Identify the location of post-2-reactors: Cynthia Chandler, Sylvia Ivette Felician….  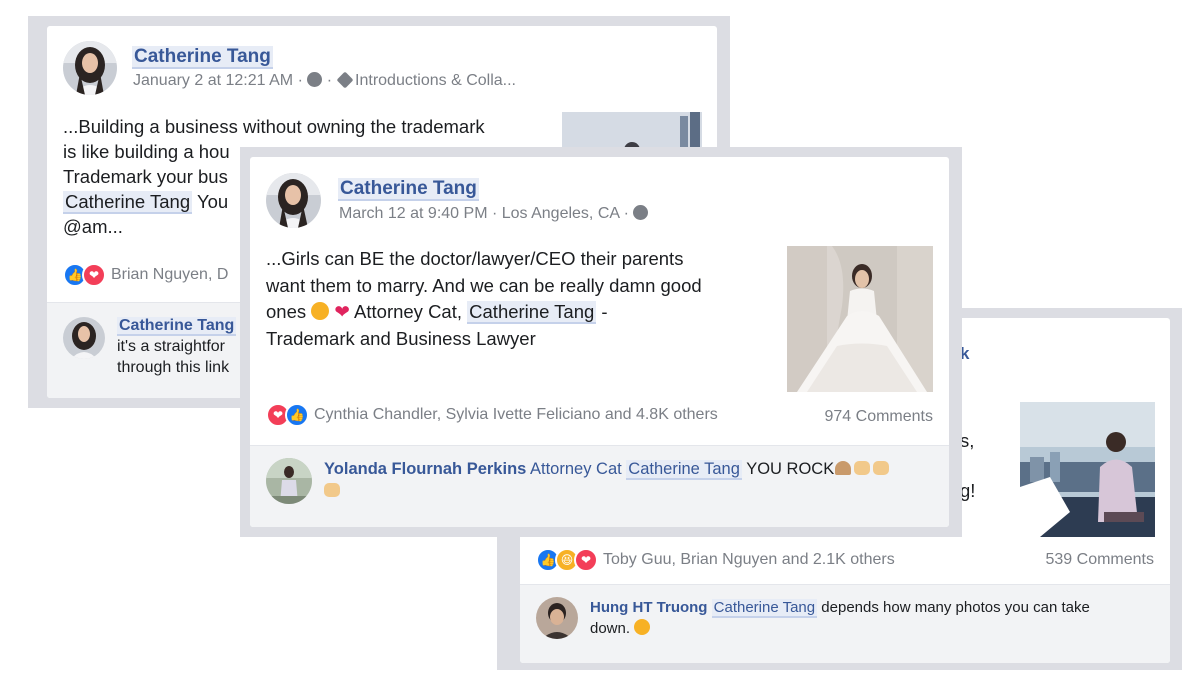
(516, 415).